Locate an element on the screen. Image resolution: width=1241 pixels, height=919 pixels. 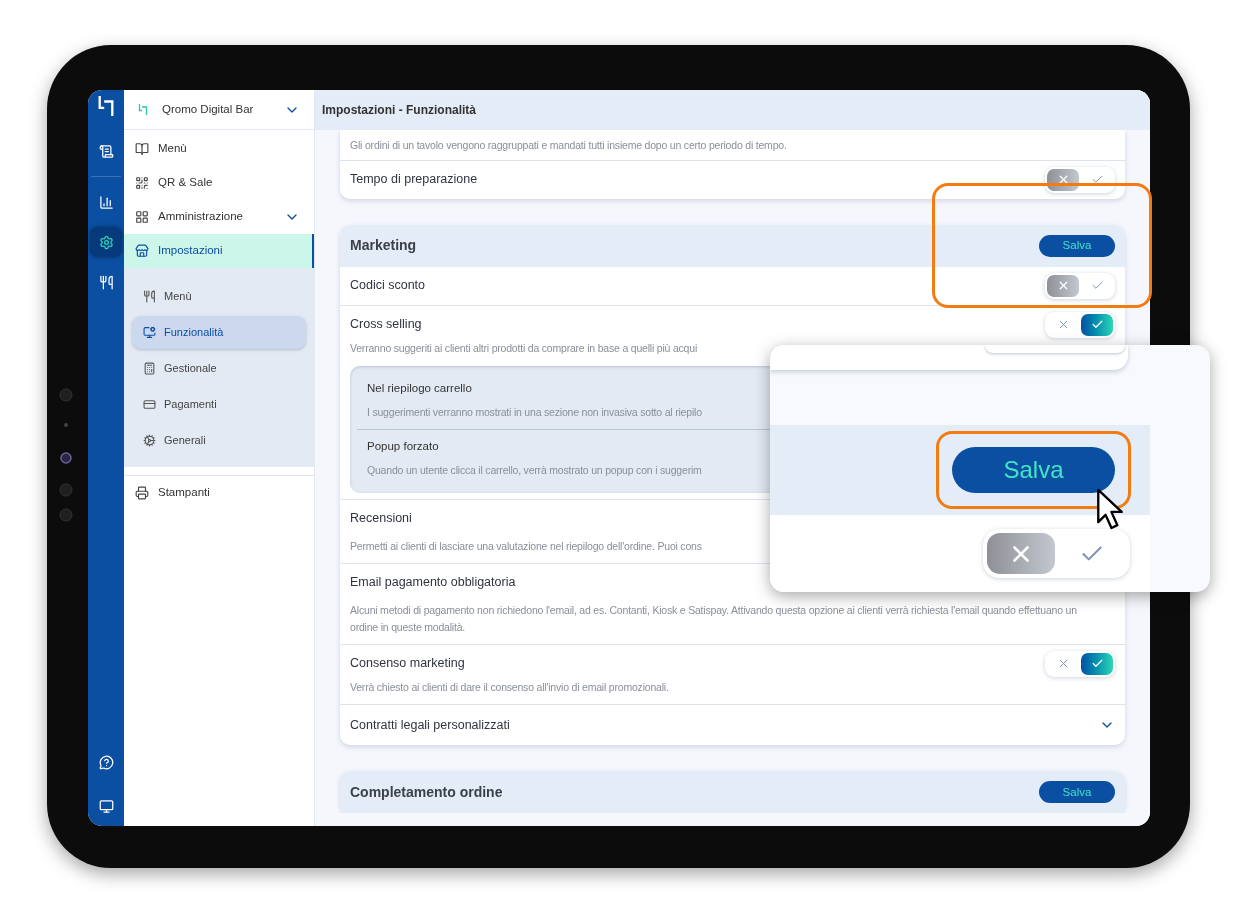
section-title: Completamento ordine is located at coordinates (426, 792).